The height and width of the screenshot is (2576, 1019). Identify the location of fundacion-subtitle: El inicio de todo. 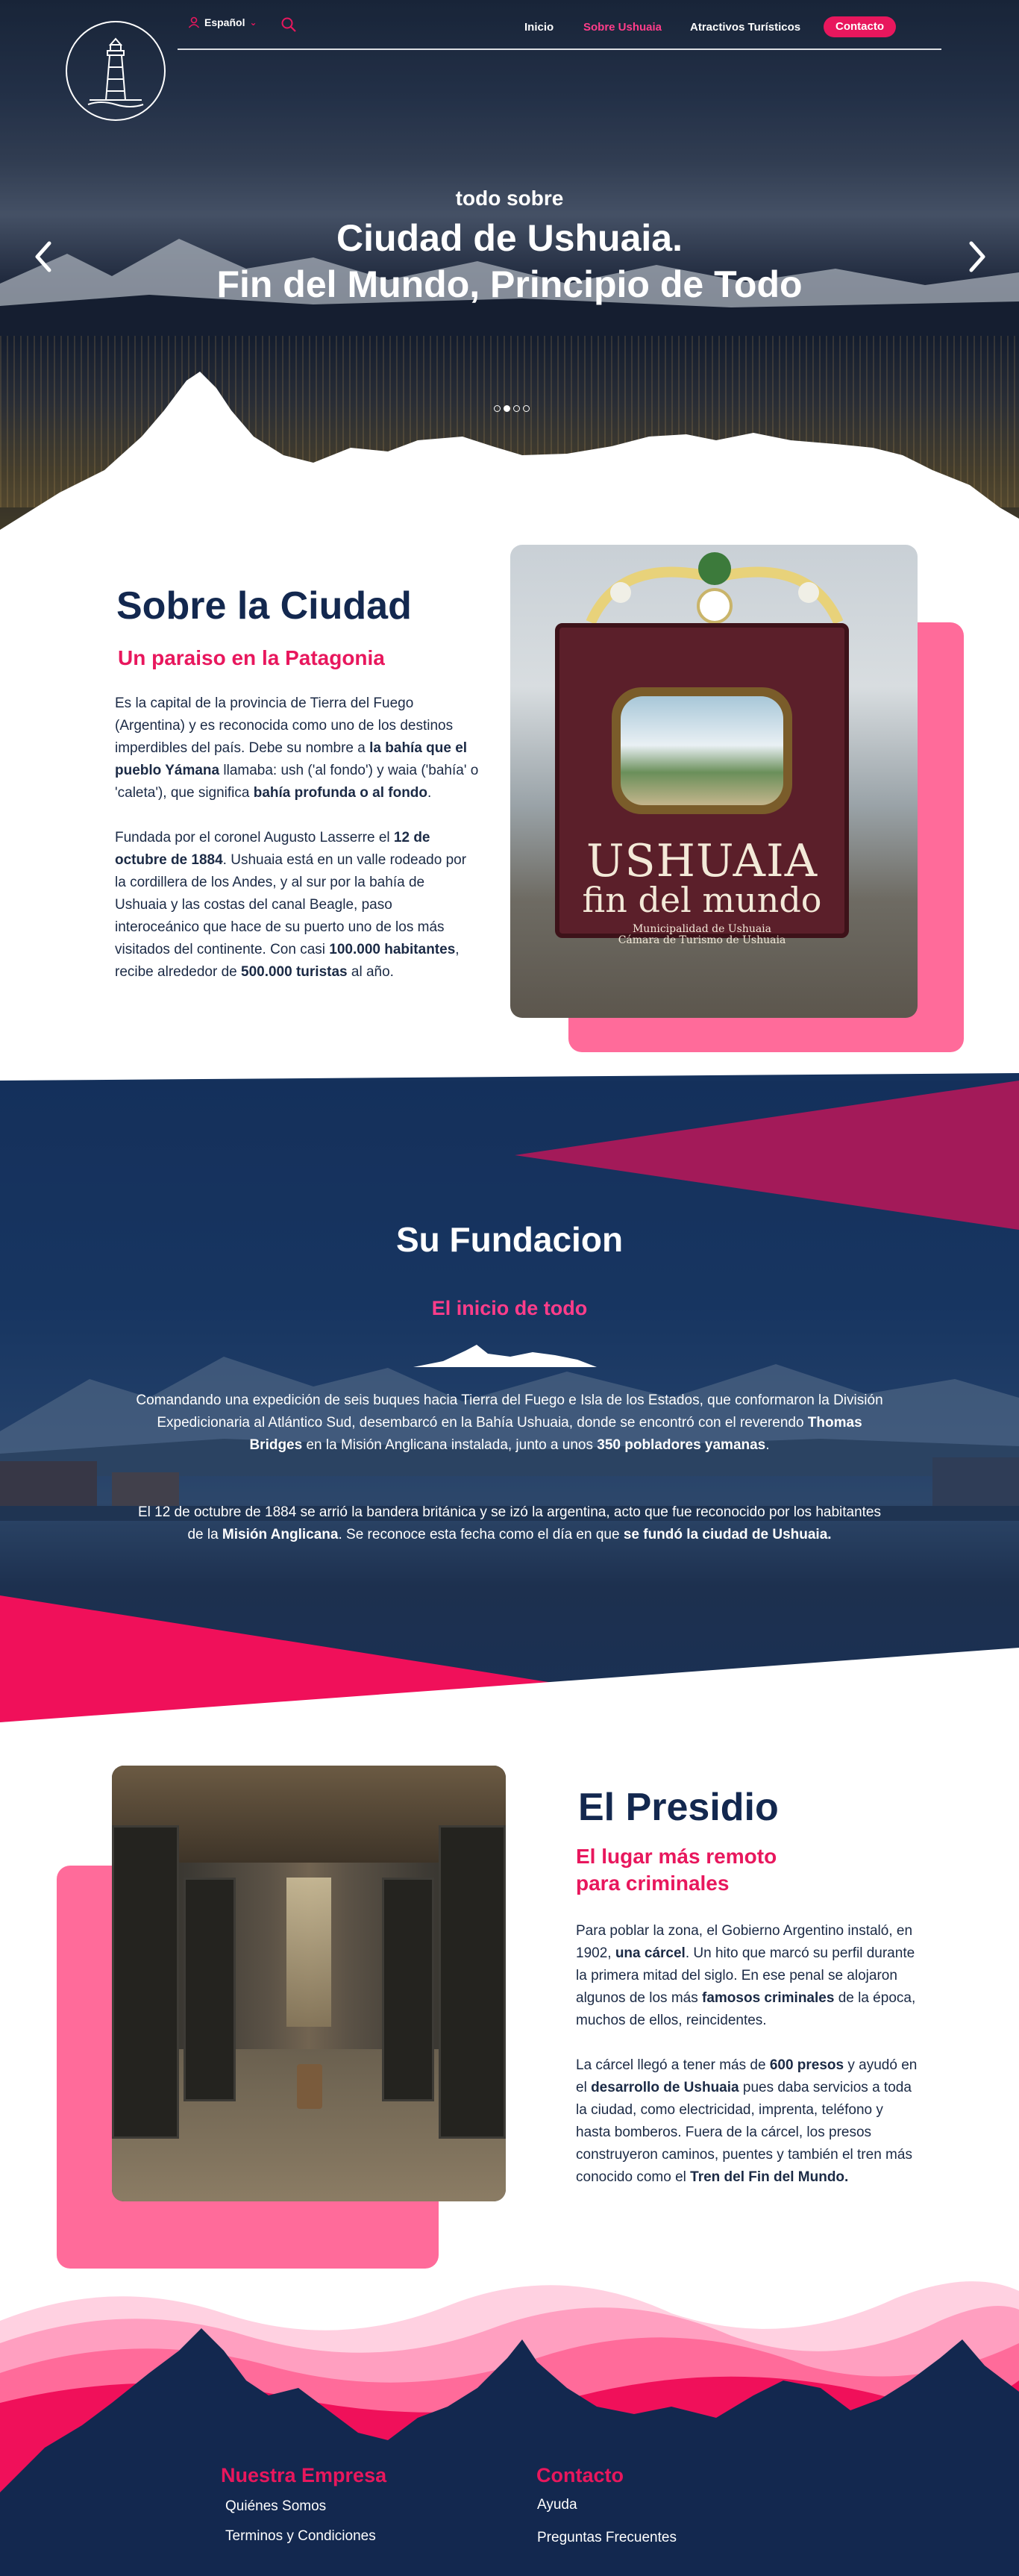
(509, 1308).